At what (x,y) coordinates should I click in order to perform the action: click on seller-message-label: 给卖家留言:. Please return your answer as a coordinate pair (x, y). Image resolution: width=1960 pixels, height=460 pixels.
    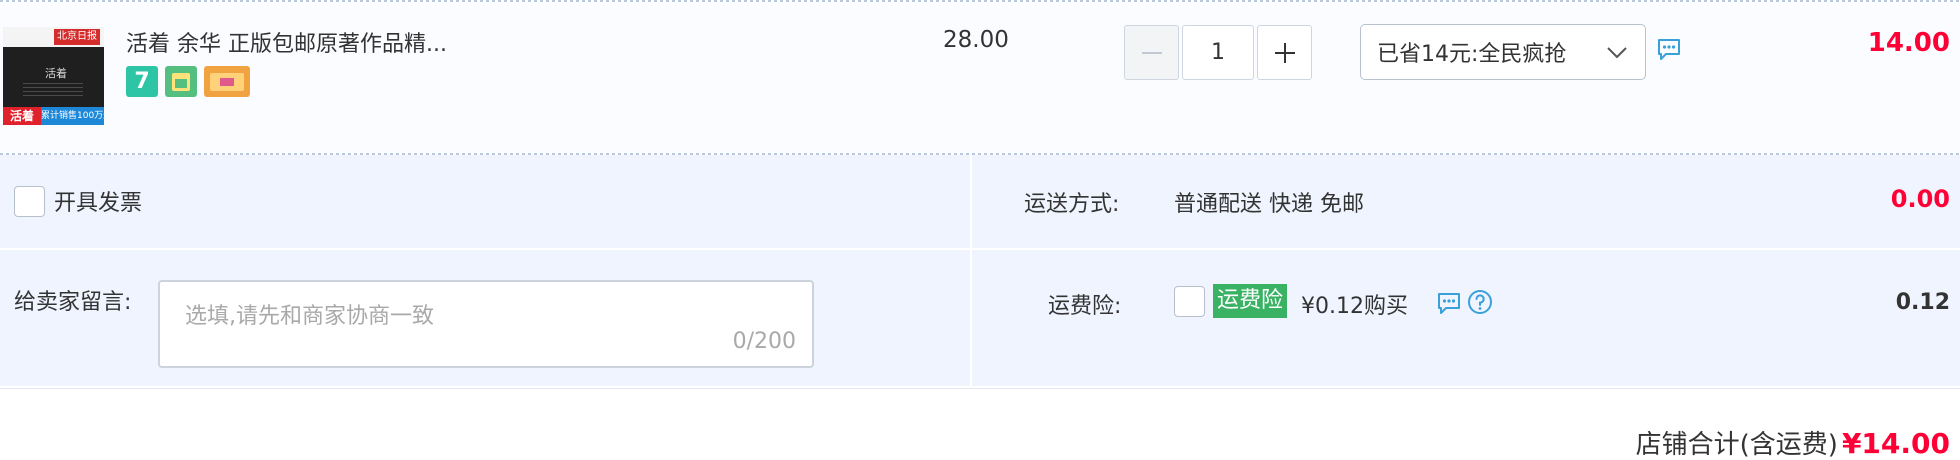
    Looking at the image, I should click on (73, 302).